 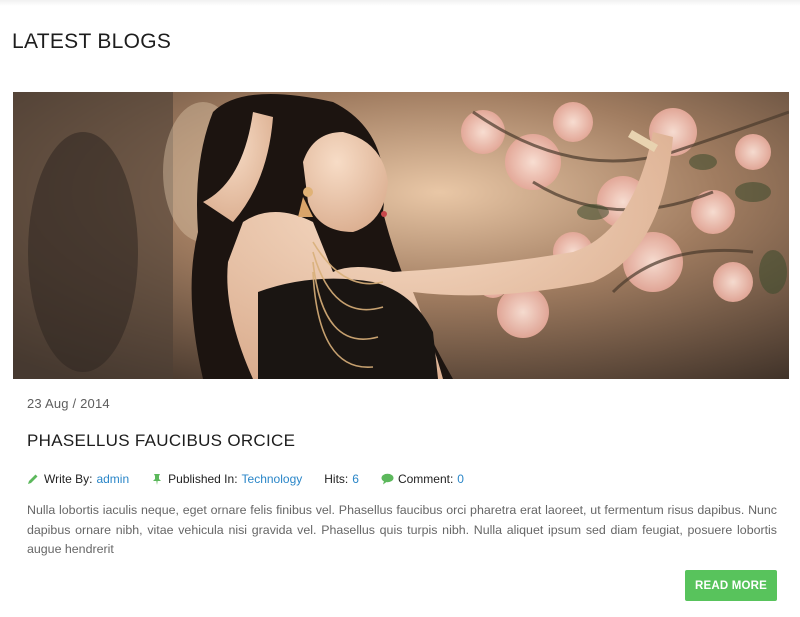 What do you see at coordinates (355, 479) in the screenshot?
I see `hits-count: 6` at bounding box center [355, 479].